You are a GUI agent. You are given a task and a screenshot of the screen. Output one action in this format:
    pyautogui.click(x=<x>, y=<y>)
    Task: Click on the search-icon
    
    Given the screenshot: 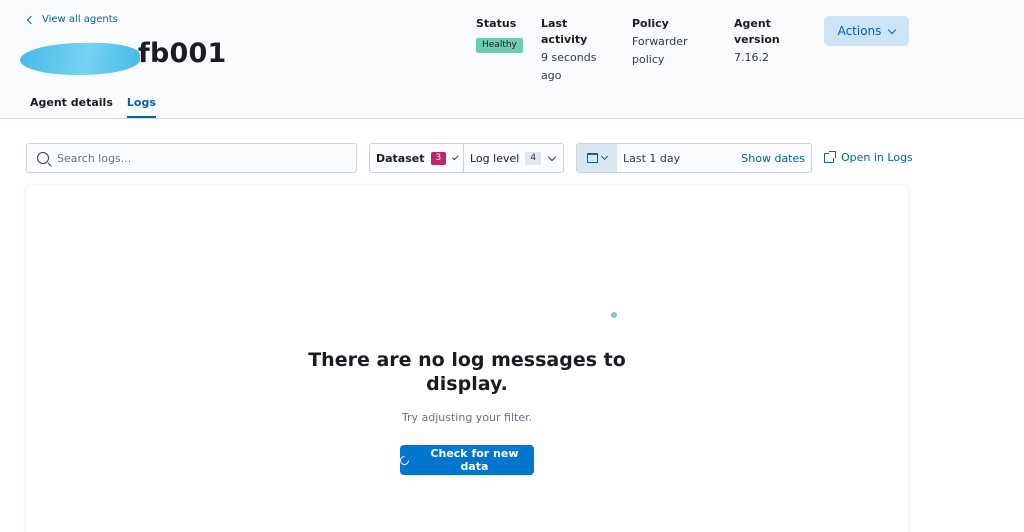 What is the action you would take?
    pyautogui.click(x=43, y=158)
    